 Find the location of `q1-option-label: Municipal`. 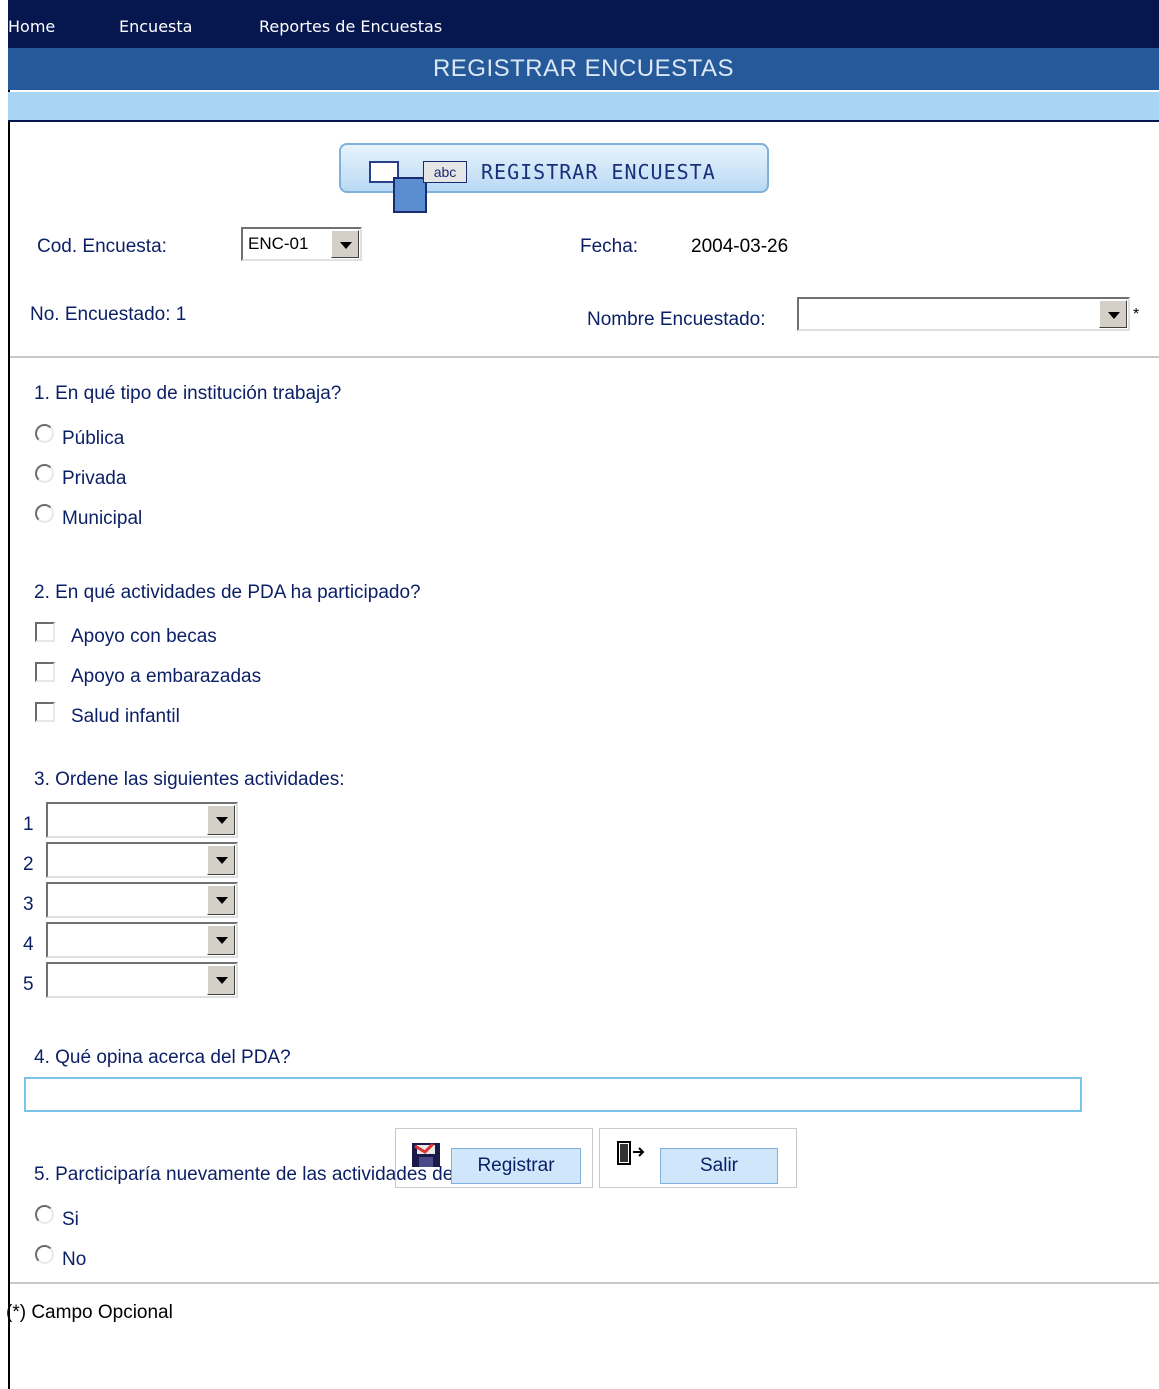

q1-option-label: Municipal is located at coordinates (102, 518).